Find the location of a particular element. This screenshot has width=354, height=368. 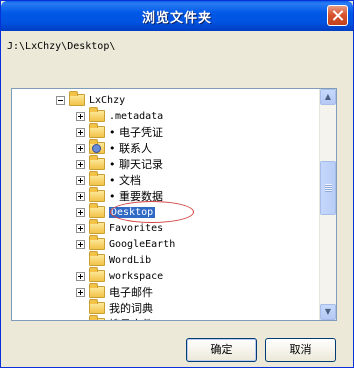

tree-node-label: LxChzy is located at coordinates (107, 100).